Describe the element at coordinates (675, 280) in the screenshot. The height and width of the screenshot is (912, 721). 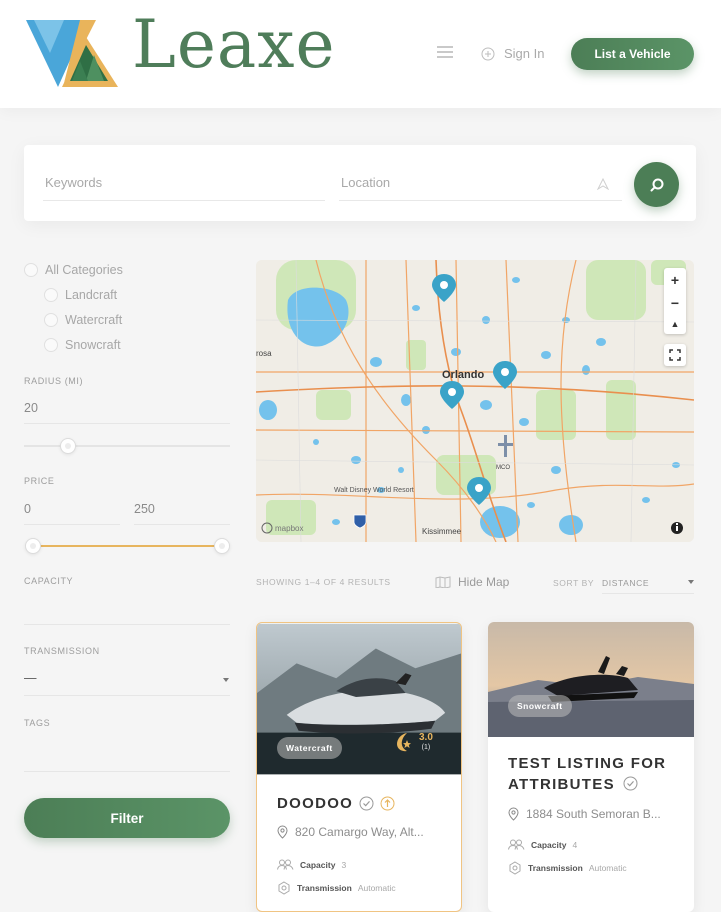
I see `zoom-in-icon: +` at that location.